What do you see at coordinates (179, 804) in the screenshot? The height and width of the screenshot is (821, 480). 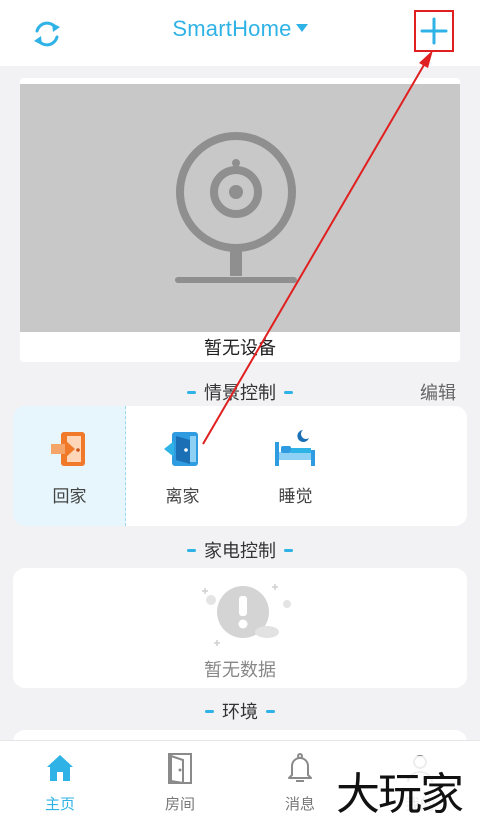 I see `nav-label: 房间` at bounding box center [179, 804].